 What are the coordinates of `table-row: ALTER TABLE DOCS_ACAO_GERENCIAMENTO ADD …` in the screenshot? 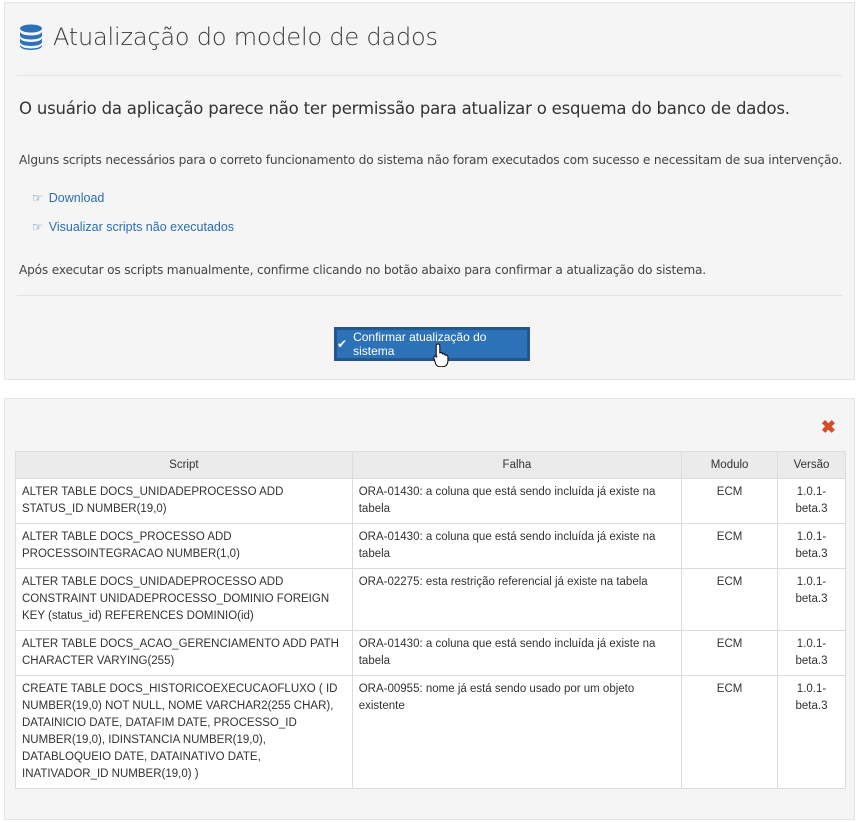 It's located at (430, 653).